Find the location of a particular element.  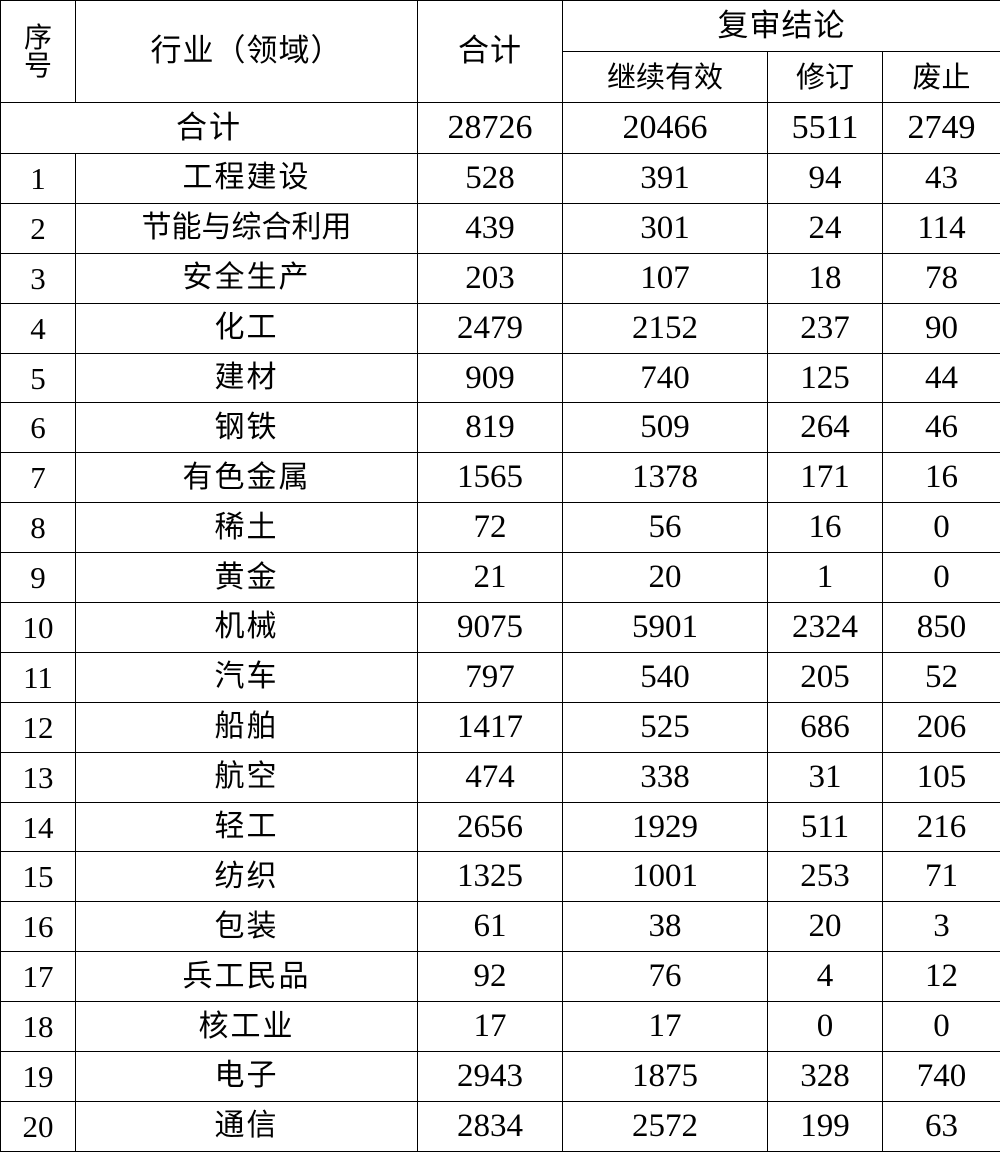

header-review-conclusion: 复审结论 is located at coordinates (781, 26).